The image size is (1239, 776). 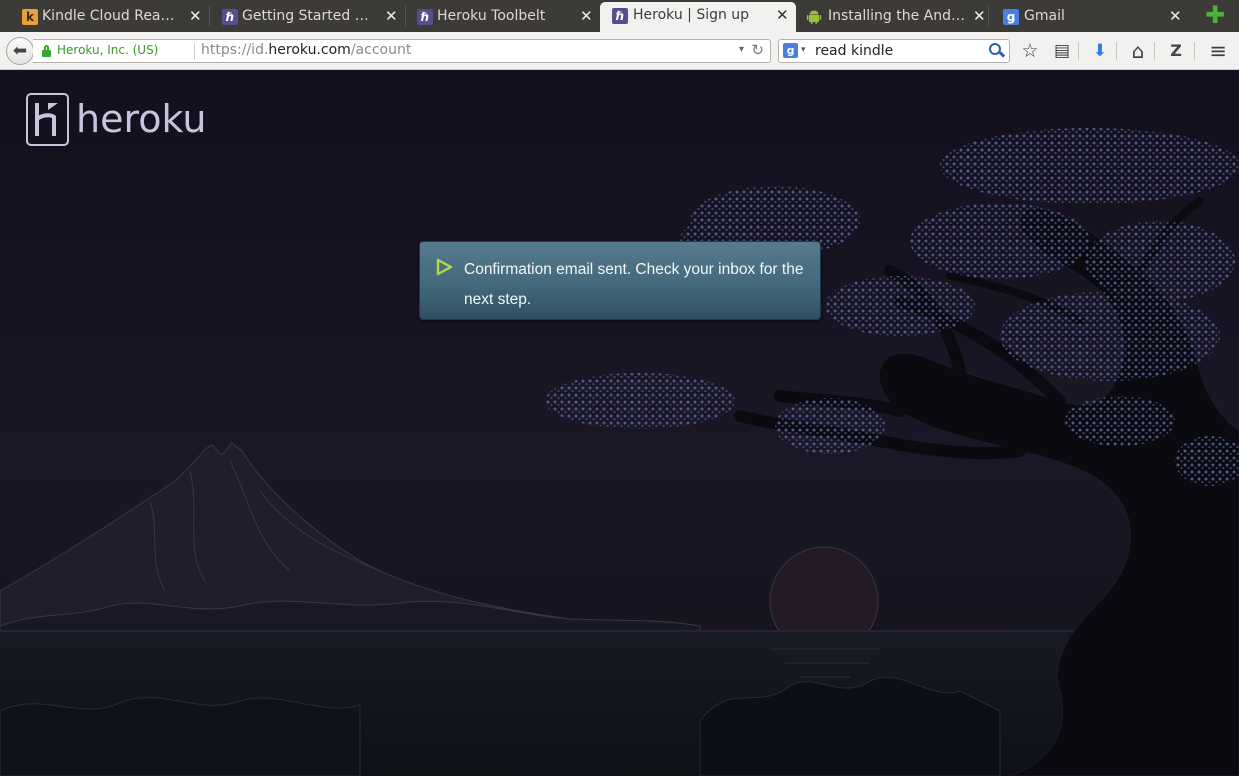 I want to click on google-icon: g, so click(x=1011, y=17).